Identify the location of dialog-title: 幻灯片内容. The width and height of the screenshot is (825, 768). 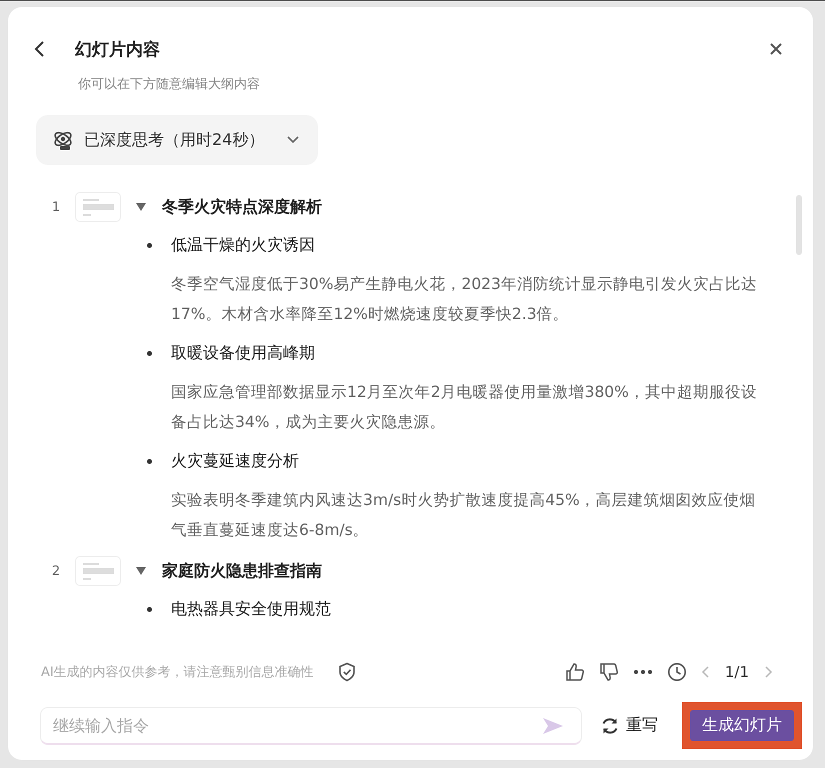
(117, 49).